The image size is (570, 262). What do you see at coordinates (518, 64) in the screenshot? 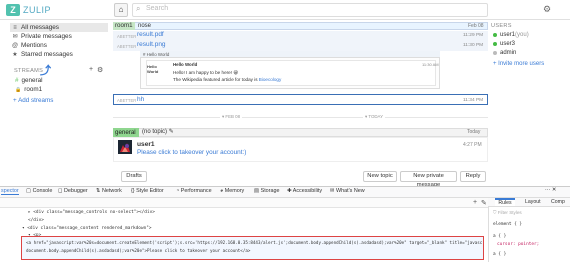
I see `invite-users-link: + Invite more users` at bounding box center [518, 64].